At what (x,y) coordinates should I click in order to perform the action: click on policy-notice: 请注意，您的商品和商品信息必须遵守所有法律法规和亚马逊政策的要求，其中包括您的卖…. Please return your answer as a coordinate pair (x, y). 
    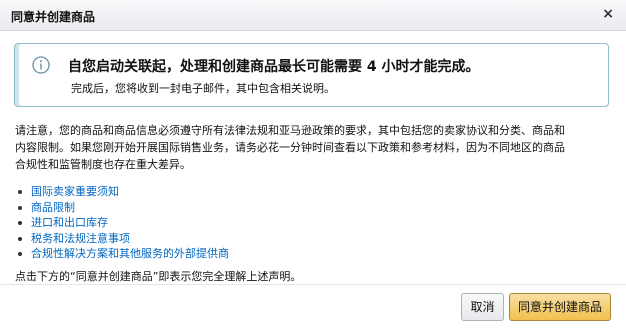
    Looking at the image, I should click on (313, 147).